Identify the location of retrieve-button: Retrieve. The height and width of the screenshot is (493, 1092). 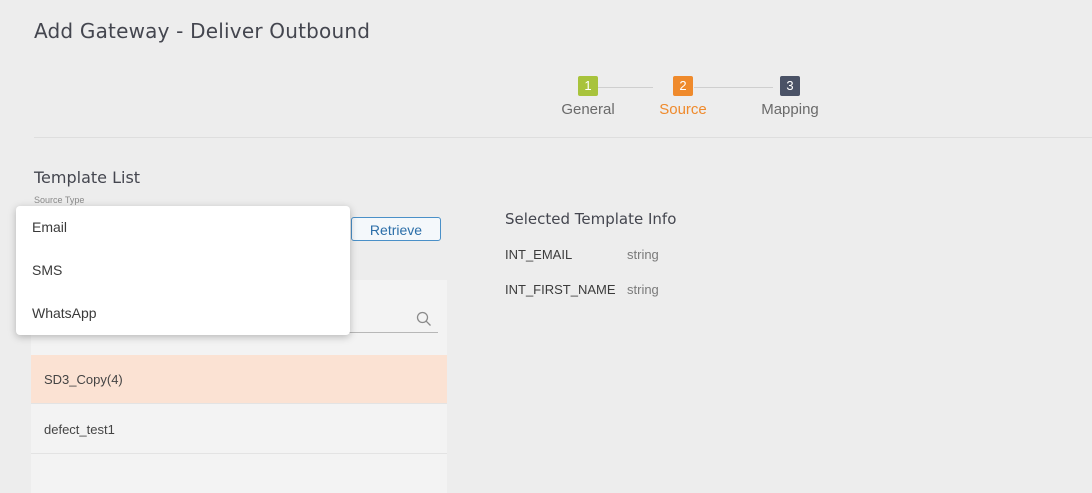
(396, 229).